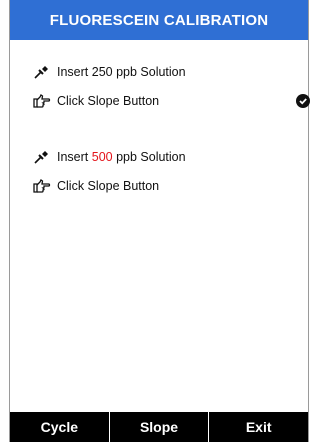 The width and height of the screenshot is (320, 442). I want to click on screen-title: FLUORESCEIN CALIBRATION, so click(159, 20).